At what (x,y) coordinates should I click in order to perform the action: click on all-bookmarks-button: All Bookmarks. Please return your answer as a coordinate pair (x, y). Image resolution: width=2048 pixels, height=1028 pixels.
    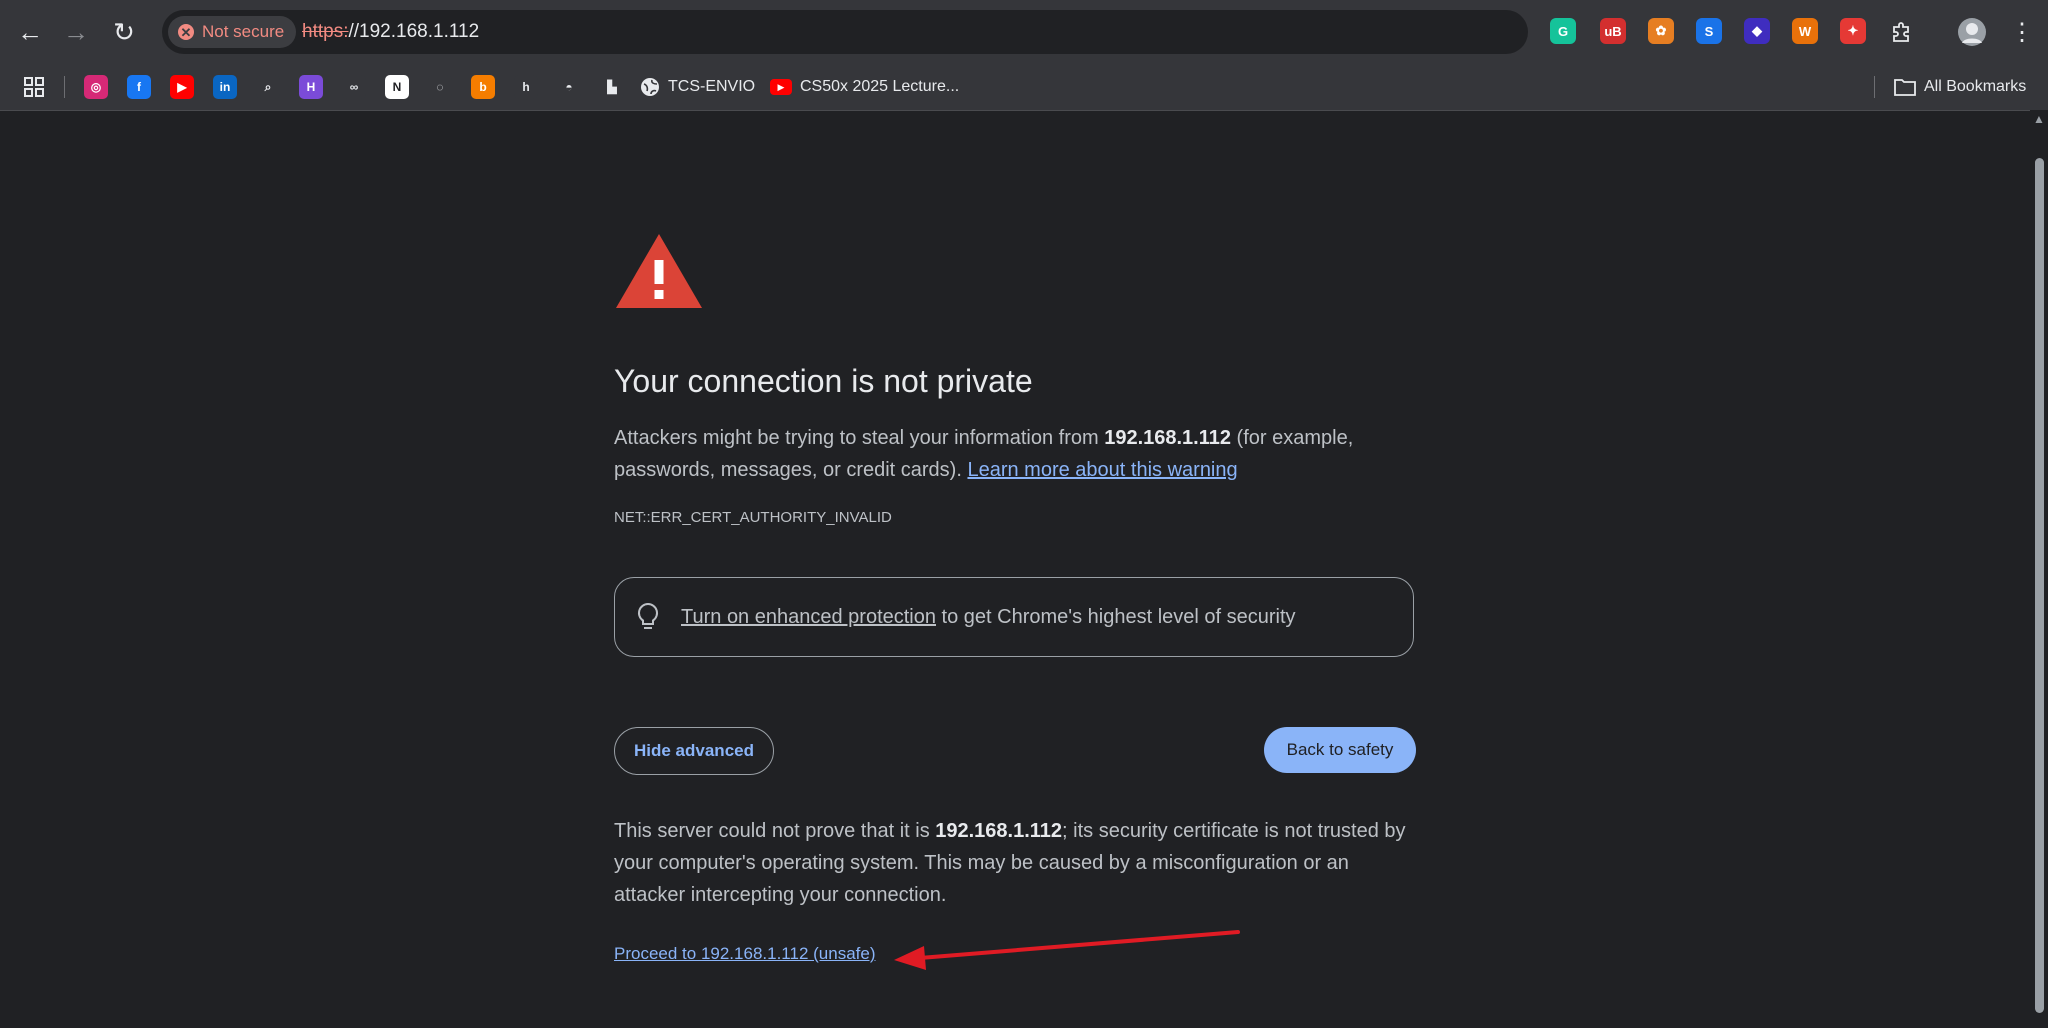
    Looking at the image, I should click on (1960, 87).